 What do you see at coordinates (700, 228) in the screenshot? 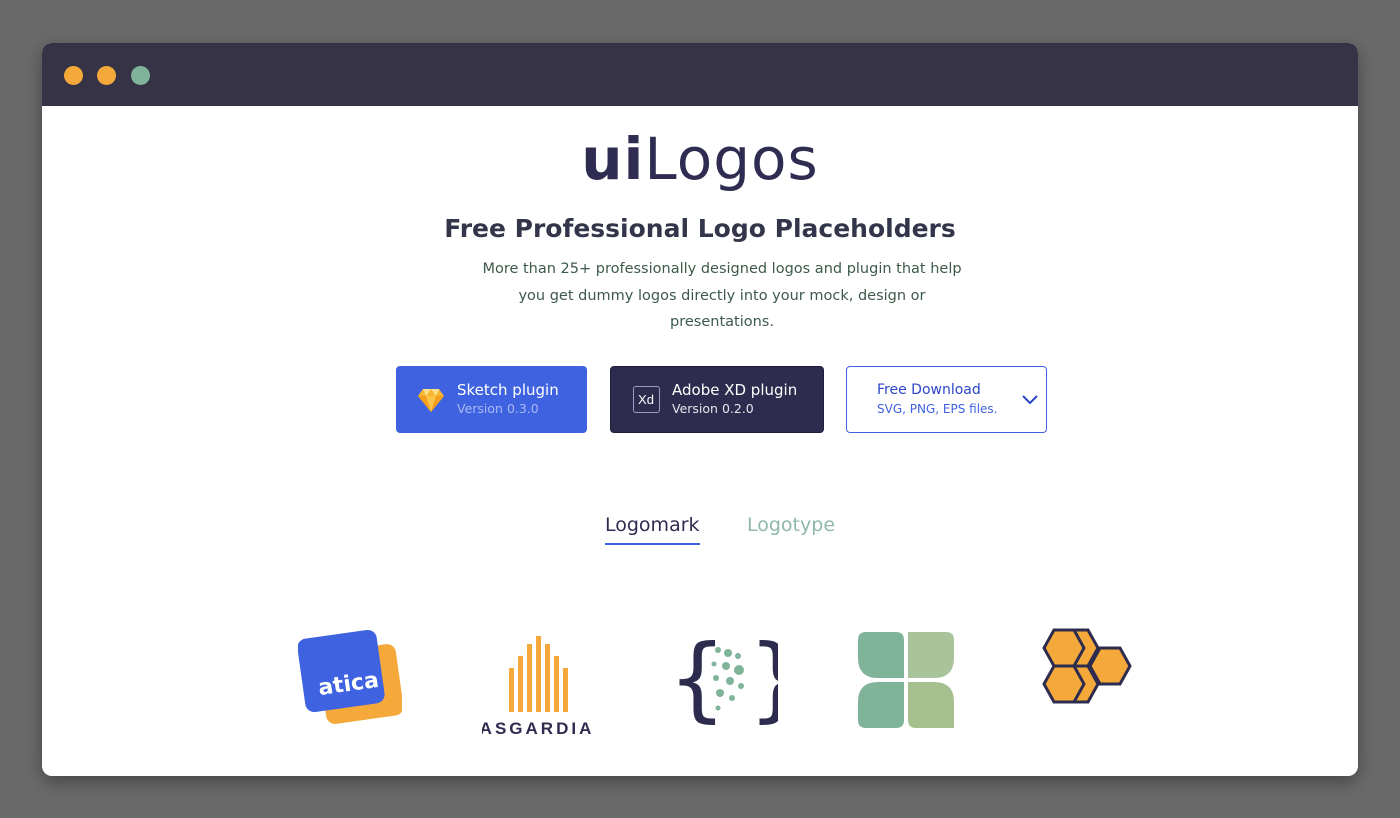
I see `page-headline: Free Professional Logo Placeholders` at bounding box center [700, 228].